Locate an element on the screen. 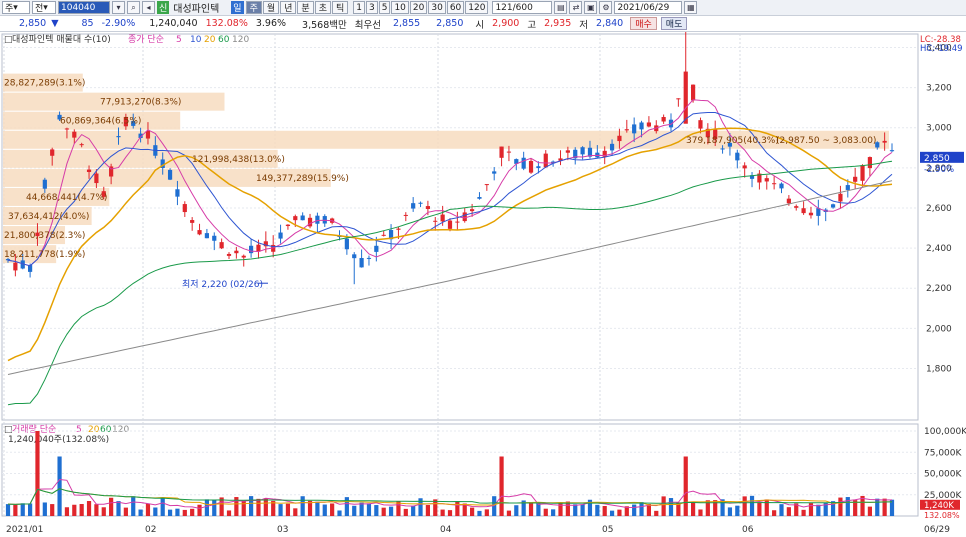  code-input: 104040 is located at coordinates (84, 7).